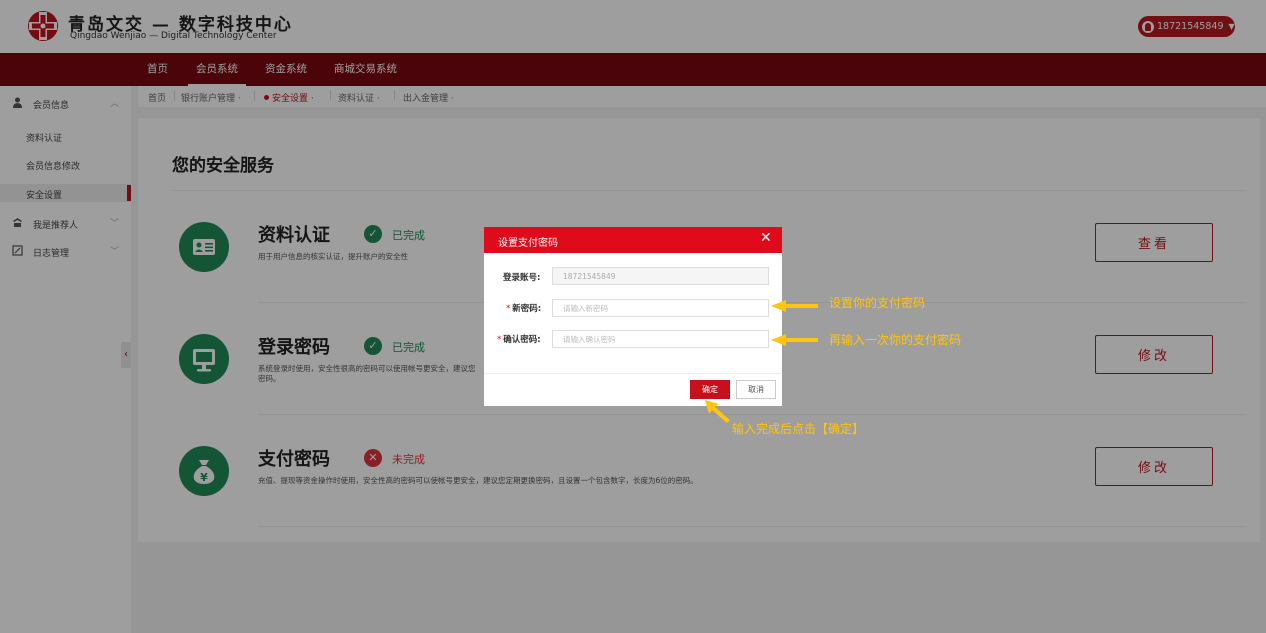 This screenshot has width=1266, height=633. Describe the element at coordinates (895, 340) in the screenshot. I see `annotation-confirm-password: 再输入一次你的支付密码` at that location.